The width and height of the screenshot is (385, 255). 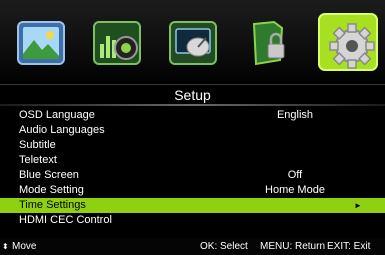 What do you see at coordinates (192, 160) in the screenshot?
I see `menu-item-teletext: Teletext` at bounding box center [192, 160].